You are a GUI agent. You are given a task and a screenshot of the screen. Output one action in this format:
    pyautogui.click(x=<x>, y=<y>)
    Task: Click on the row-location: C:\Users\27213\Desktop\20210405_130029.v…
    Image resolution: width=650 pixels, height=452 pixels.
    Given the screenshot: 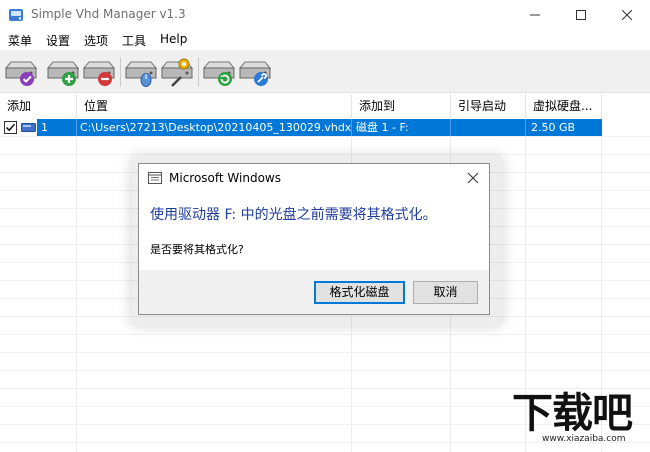 What is the action you would take?
    pyautogui.click(x=216, y=127)
    